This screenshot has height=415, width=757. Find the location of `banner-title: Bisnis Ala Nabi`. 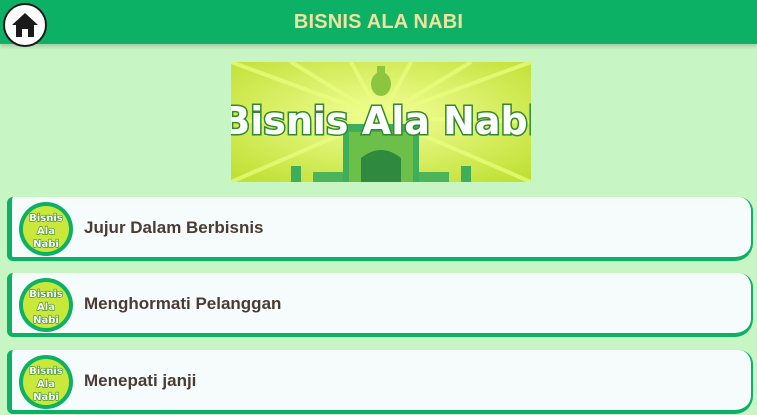

banner-title: Bisnis Ala Nabi is located at coordinates (381, 121).